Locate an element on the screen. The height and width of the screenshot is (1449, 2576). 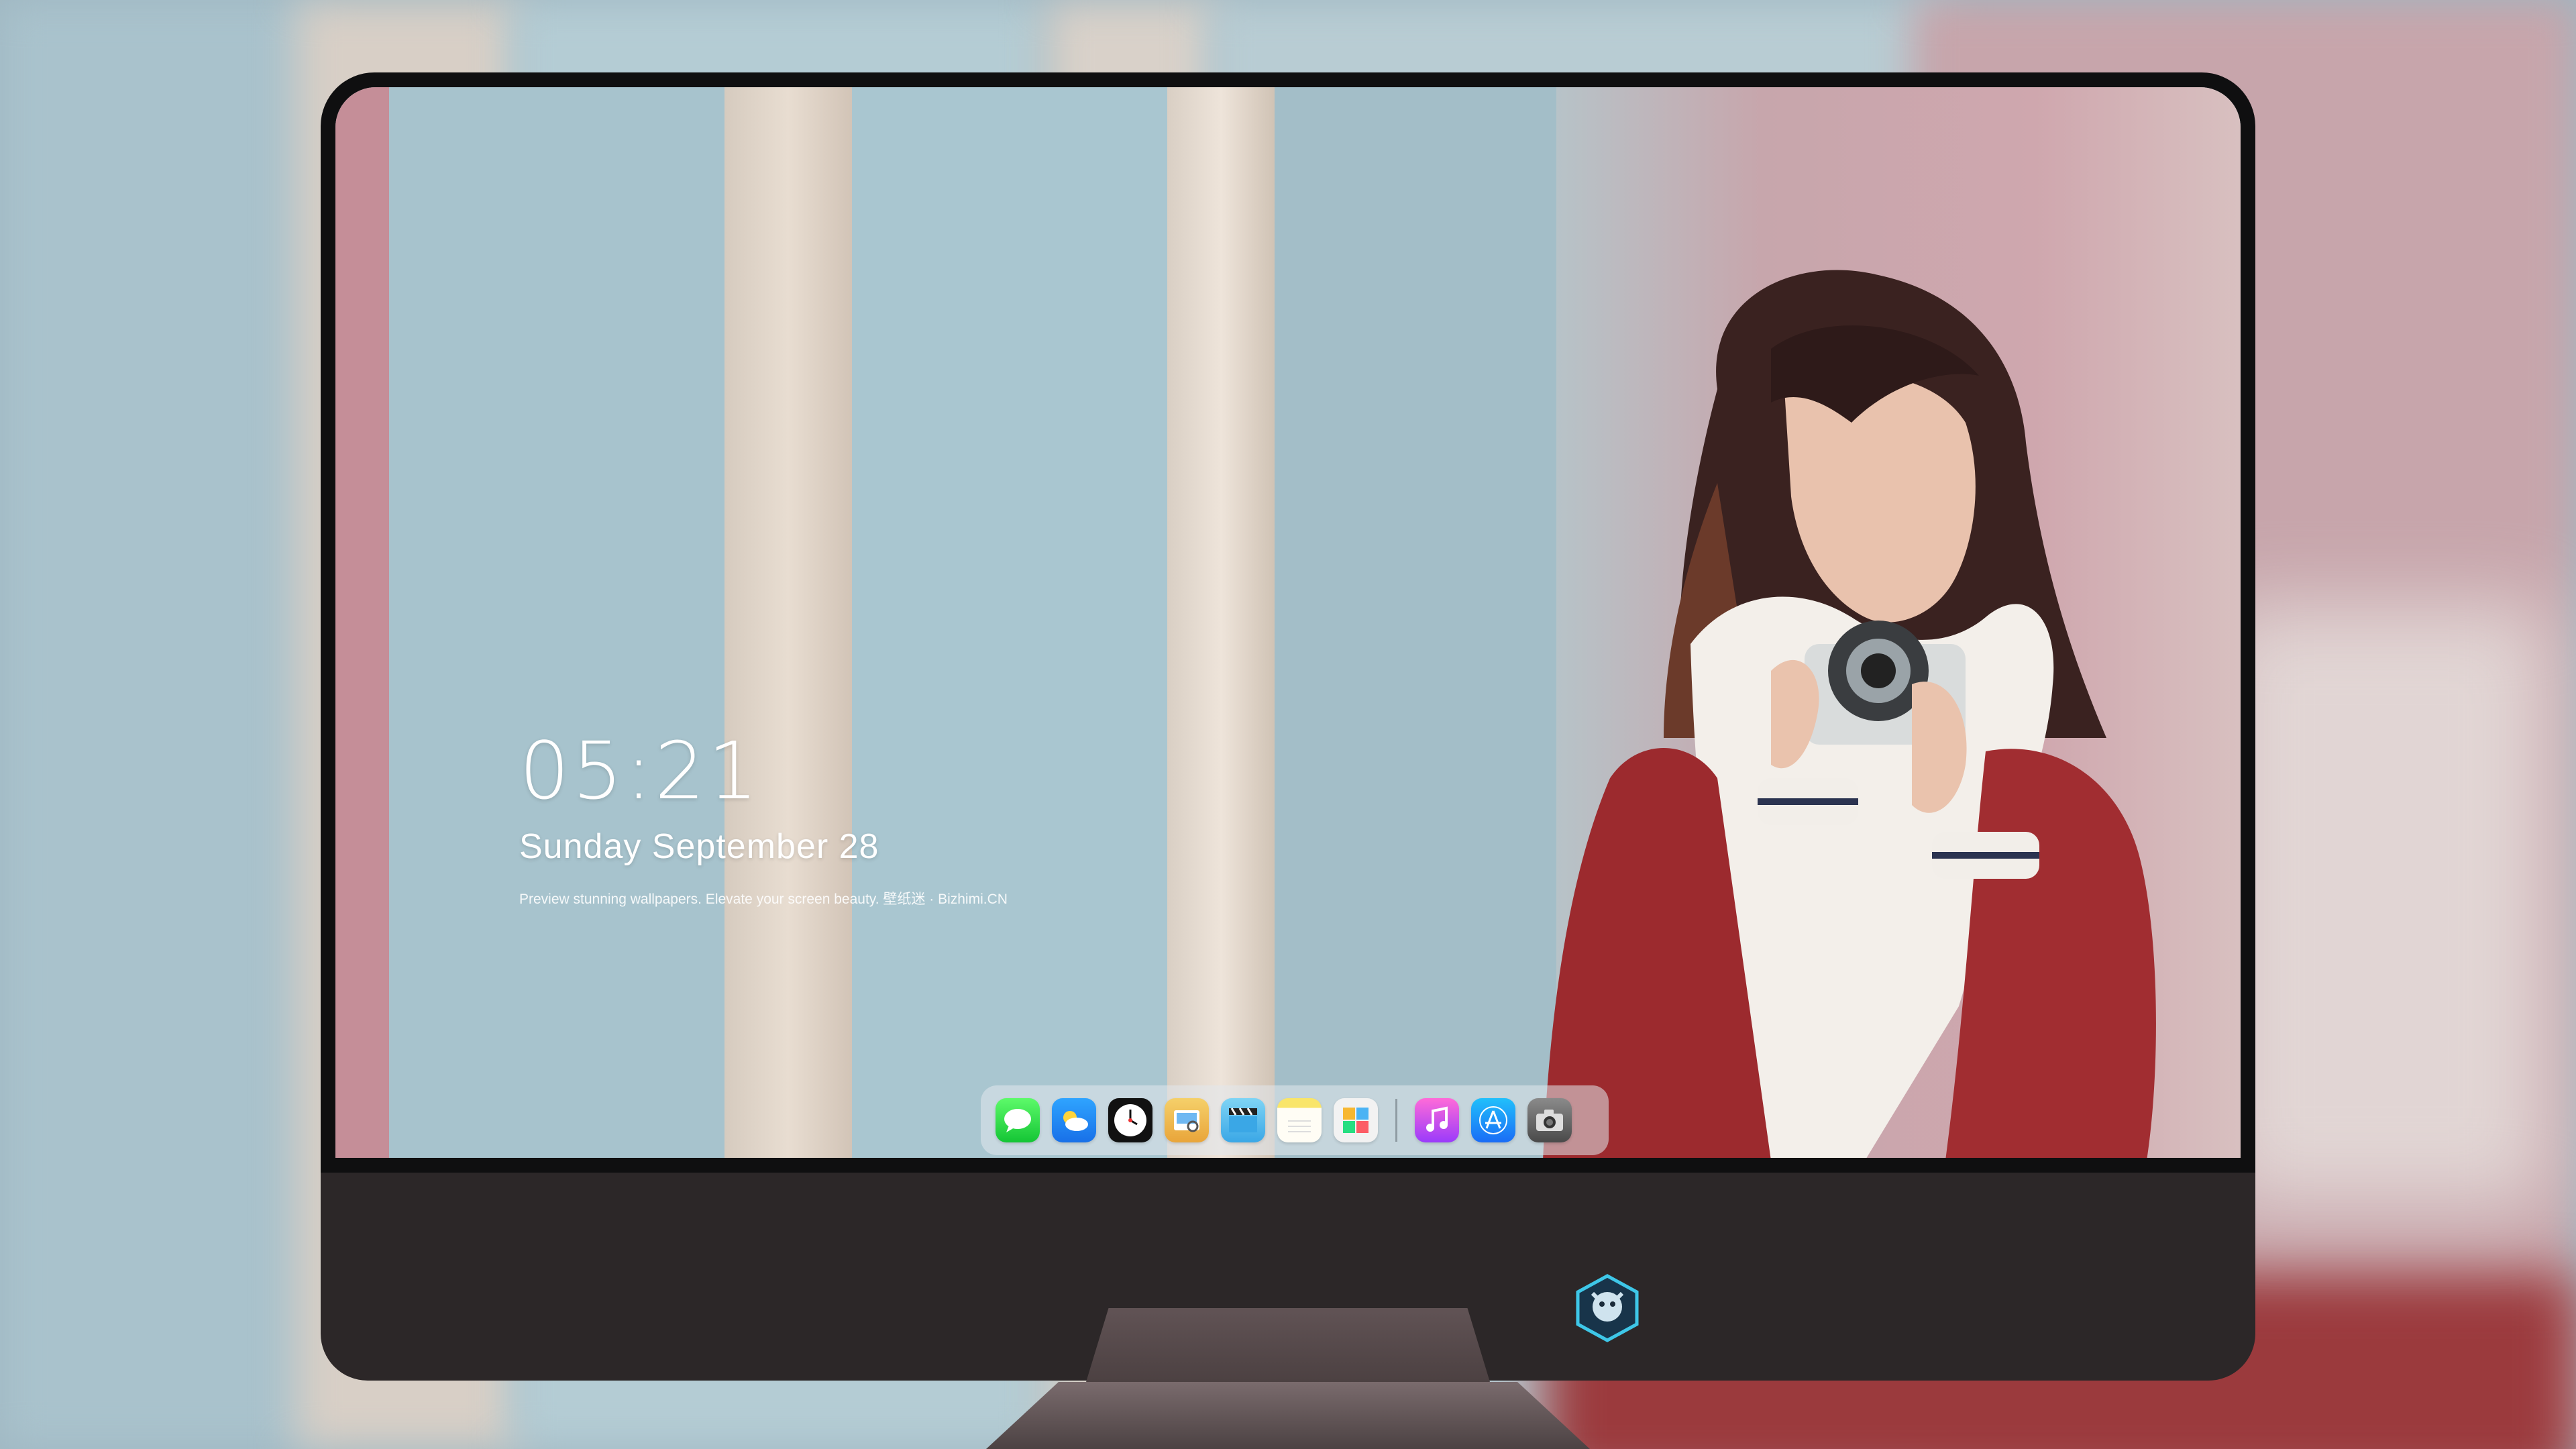
clock-icon is located at coordinates (1130, 1120).